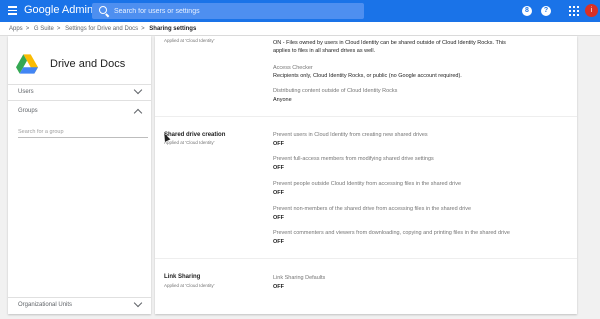 This screenshot has height=319, width=600. Describe the element at coordinates (182, 277) in the screenshot. I see `link-sharing-title: Link Sharing` at that location.